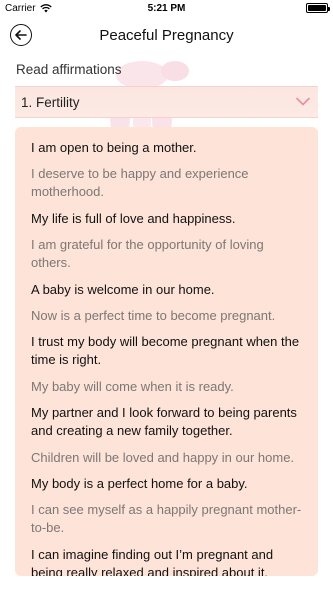 The image size is (333, 592). What do you see at coordinates (132, 386) in the screenshot?
I see `affirmation-item: My baby will come when it is ready.` at bounding box center [132, 386].